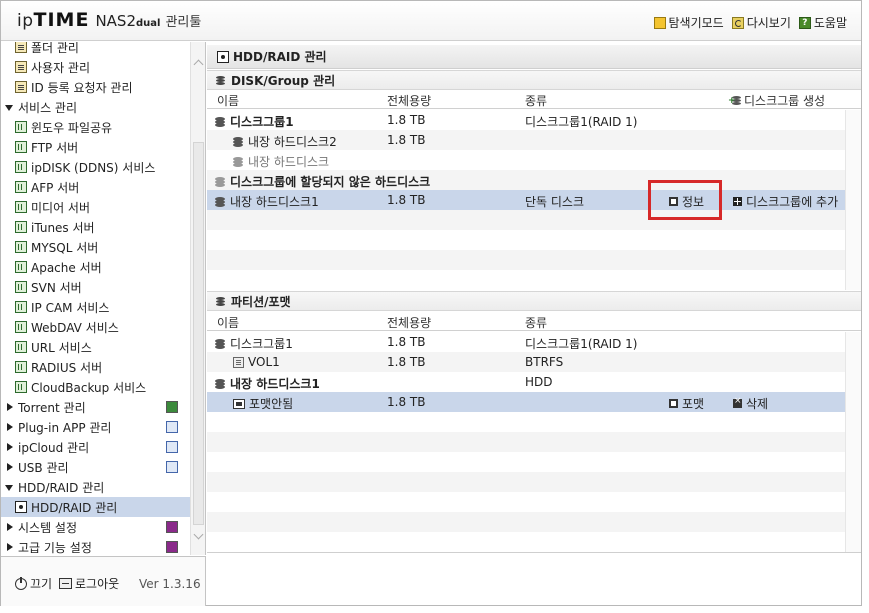 The width and height of the screenshot is (869, 613). I want to click on info-highlight-box, so click(685, 200).